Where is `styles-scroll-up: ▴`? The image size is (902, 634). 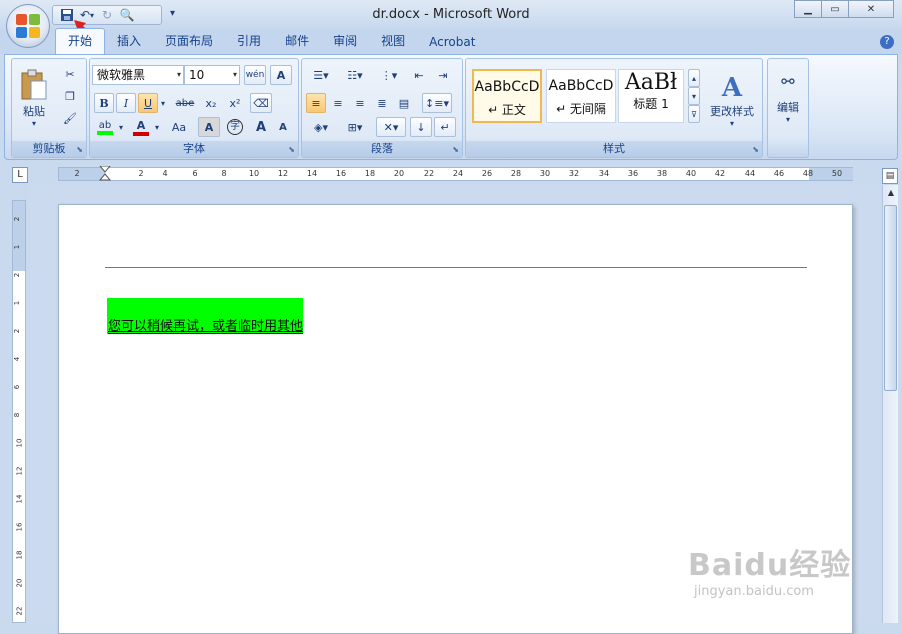 styles-scroll-up: ▴ is located at coordinates (694, 78).